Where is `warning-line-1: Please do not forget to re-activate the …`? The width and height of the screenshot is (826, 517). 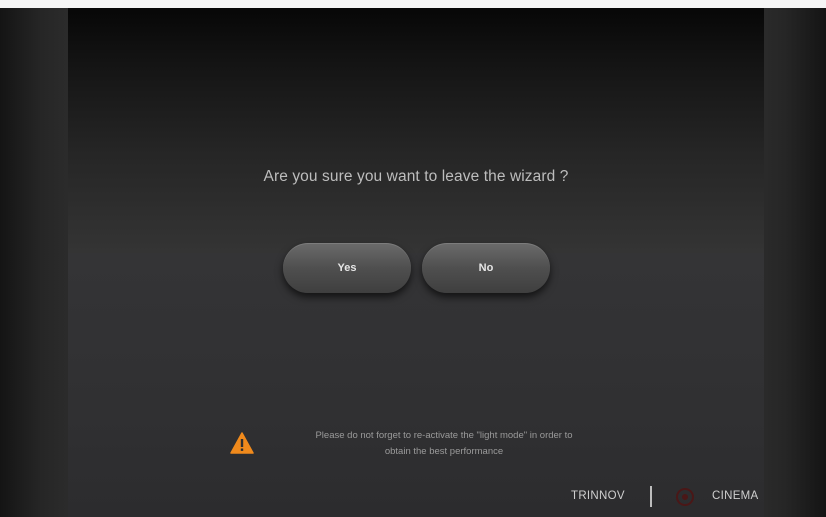
warning-line-1: Please do not forget to re-activate the … is located at coordinates (444, 435).